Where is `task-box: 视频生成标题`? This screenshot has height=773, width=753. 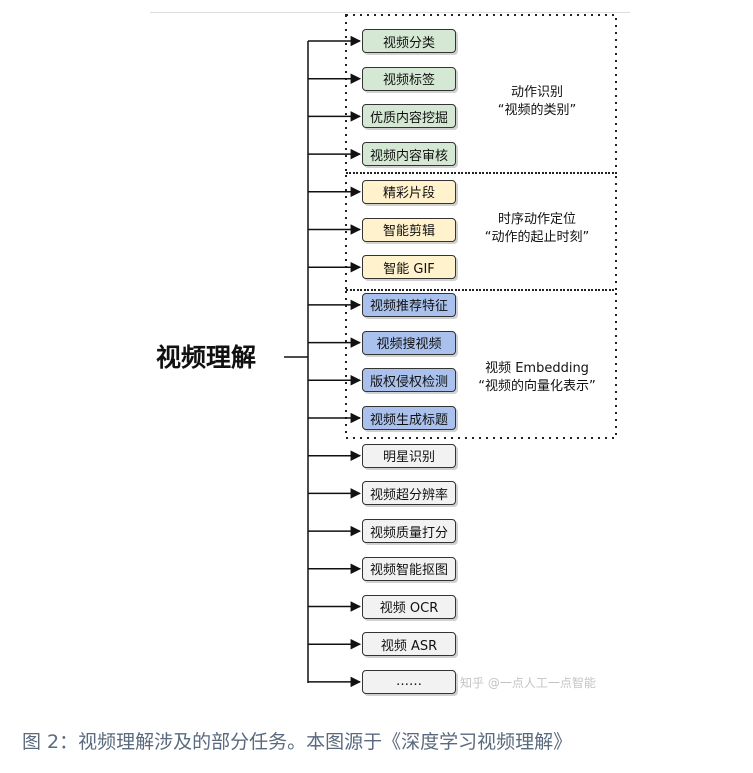
task-box: 视频生成标题 is located at coordinates (409, 418).